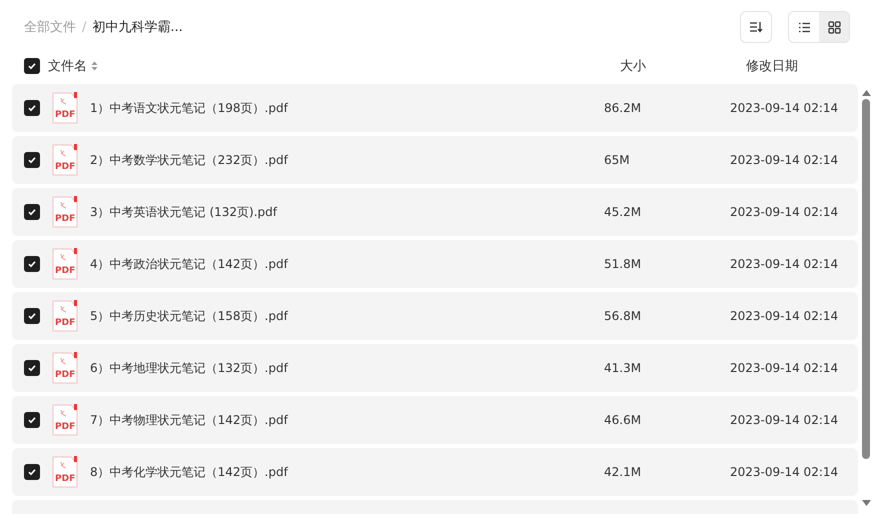 The width and height of the screenshot is (874, 514). What do you see at coordinates (623, 472) in the screenshot?
I see `file-size: 42.1M` at bounding box center [623, 472].